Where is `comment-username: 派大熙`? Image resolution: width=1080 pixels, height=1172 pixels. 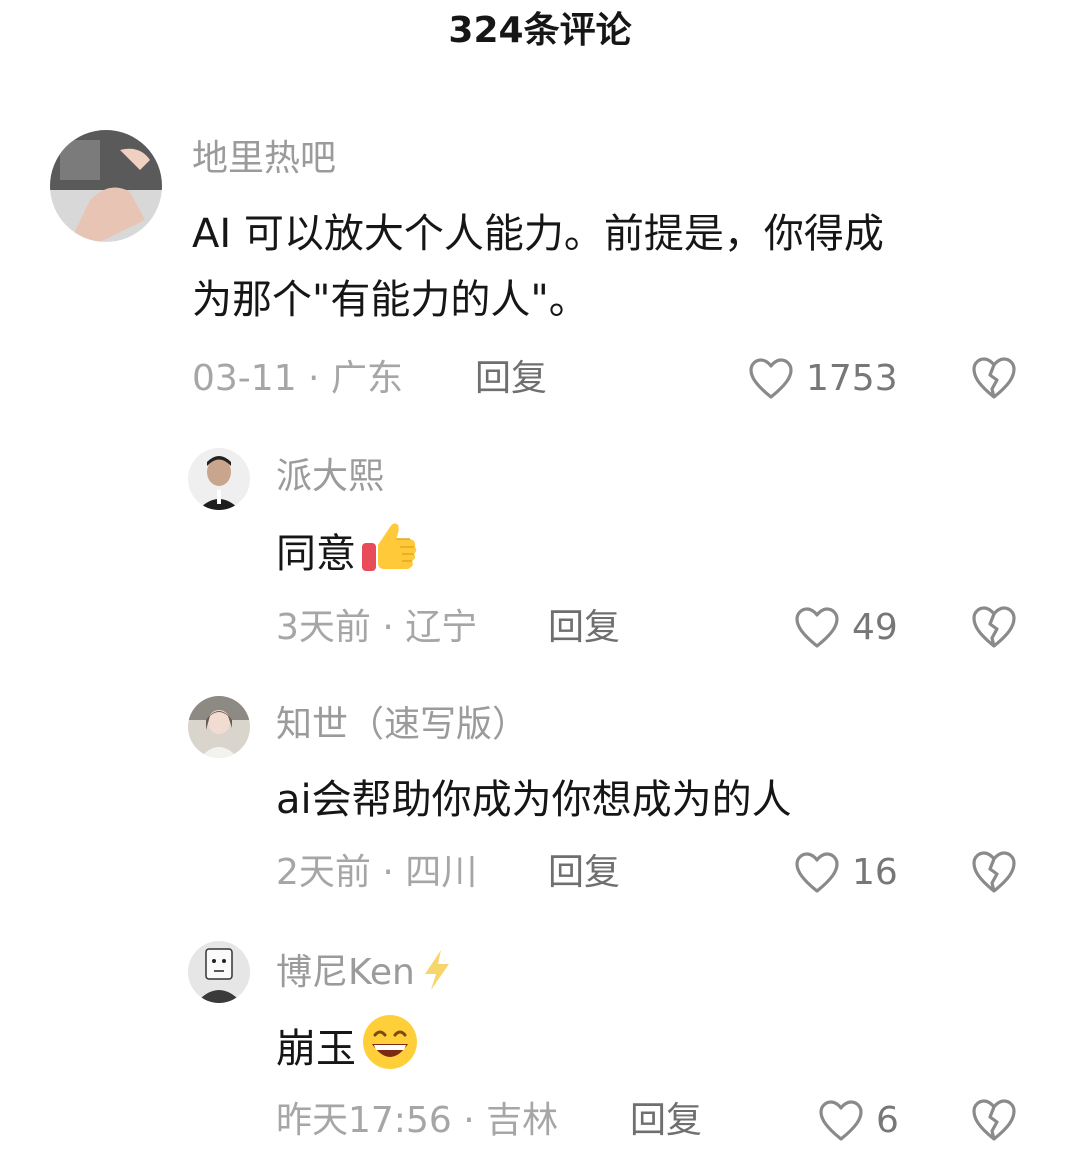
comment-username: 派大熙 is located at coordinates (330, 477).